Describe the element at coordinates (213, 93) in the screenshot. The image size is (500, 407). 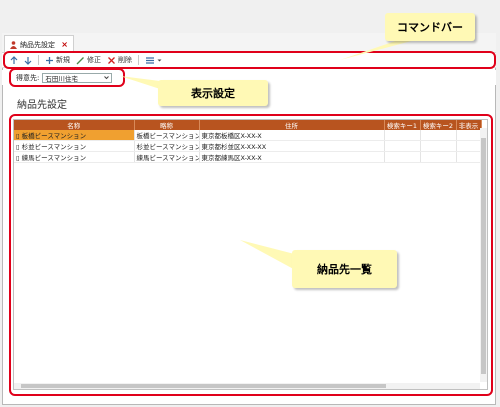
I see `display-settings-callout: 表示設定` at that location.